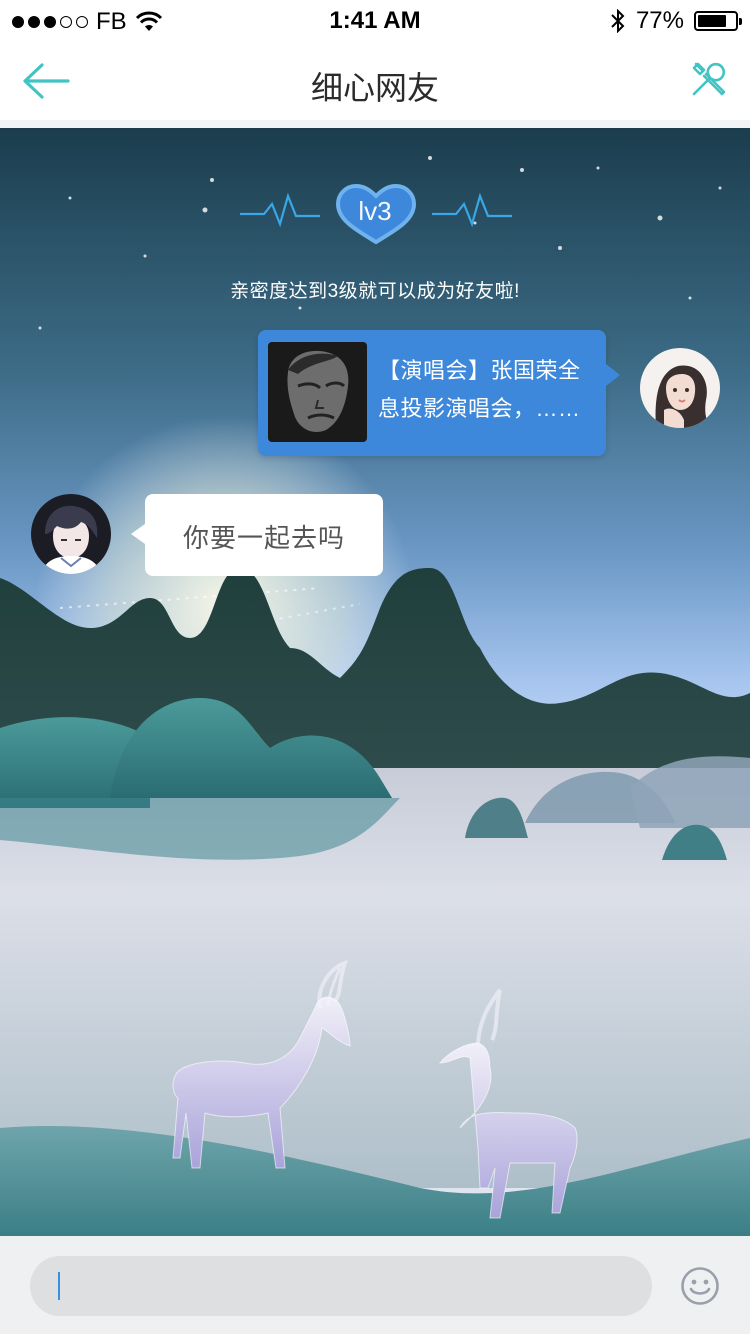 Image resolution: width=750 pixels, height=1334 pixels. What do you see at coordinates (680, 388) in the screenshot?
I see `my-avatar` at bounding box center [680, 388].